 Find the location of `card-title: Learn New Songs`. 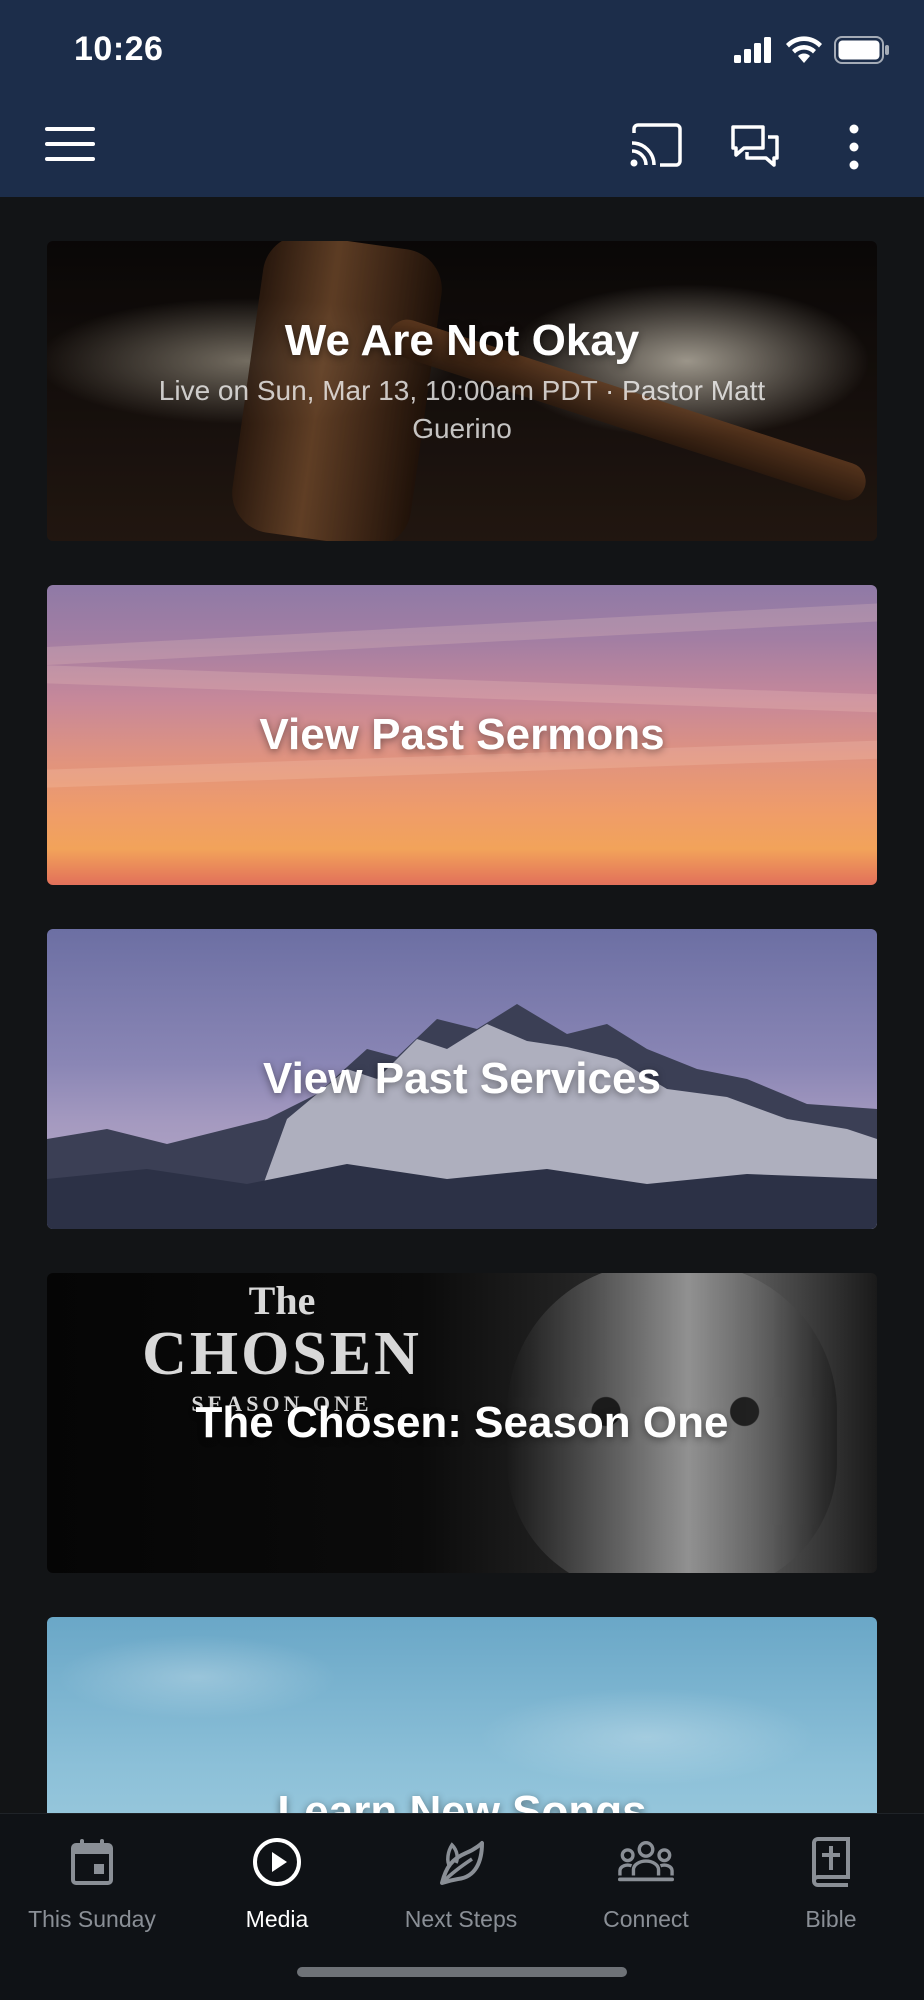

card-title: Learn New Songs is located at coordinates (462, 1800).